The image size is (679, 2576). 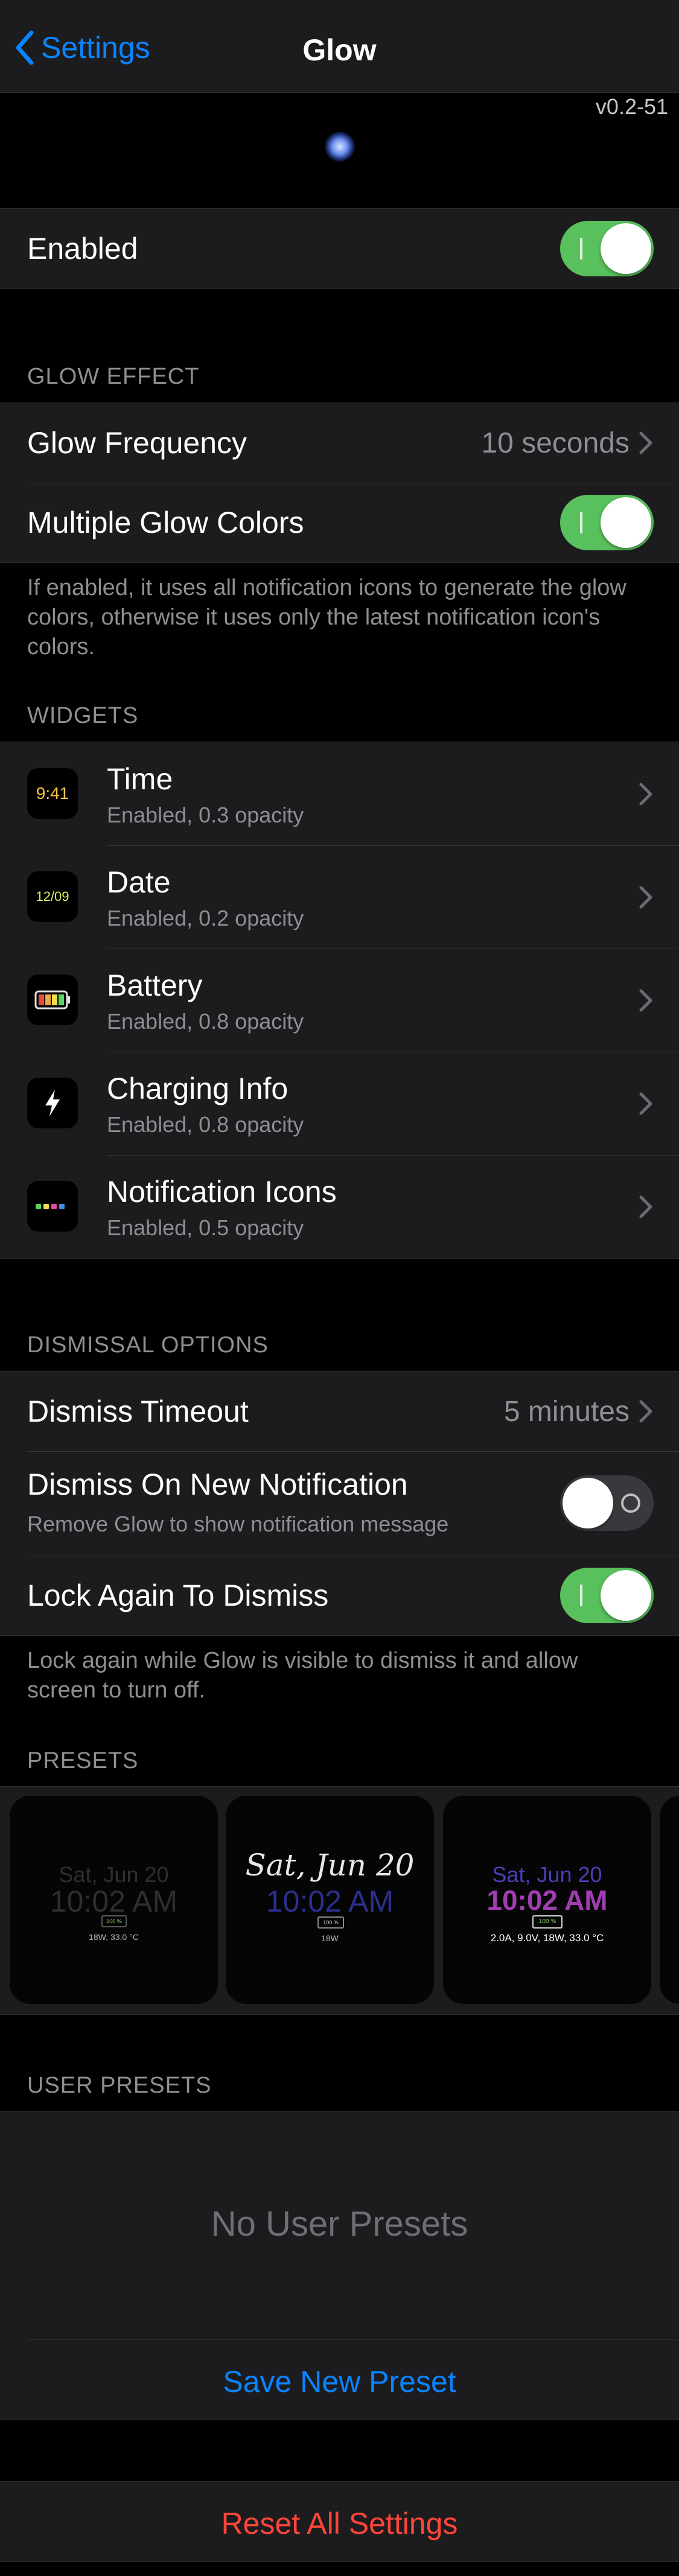 What do you see at coordinates (52, 1103) in the screenshot?
I see `lightning-icon` at bounding box center [52, 1103].